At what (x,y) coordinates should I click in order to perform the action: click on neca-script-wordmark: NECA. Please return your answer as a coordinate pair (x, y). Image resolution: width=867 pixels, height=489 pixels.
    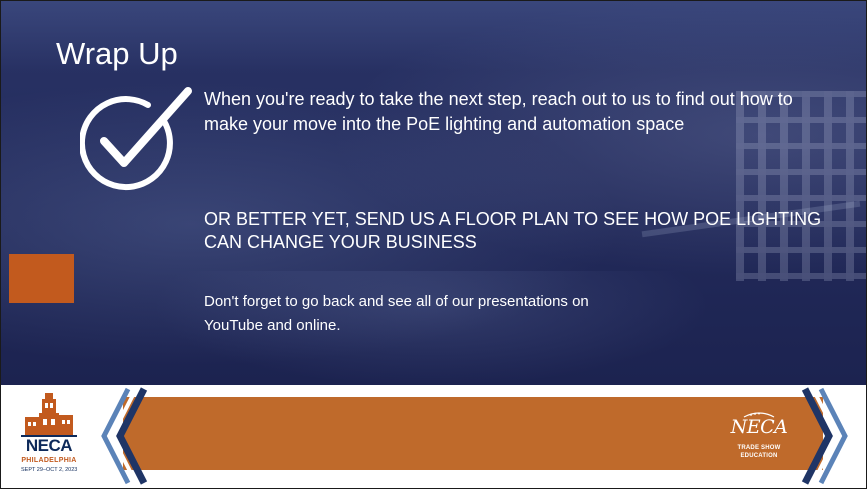
    Looking at the image, I should click on (759, 427).